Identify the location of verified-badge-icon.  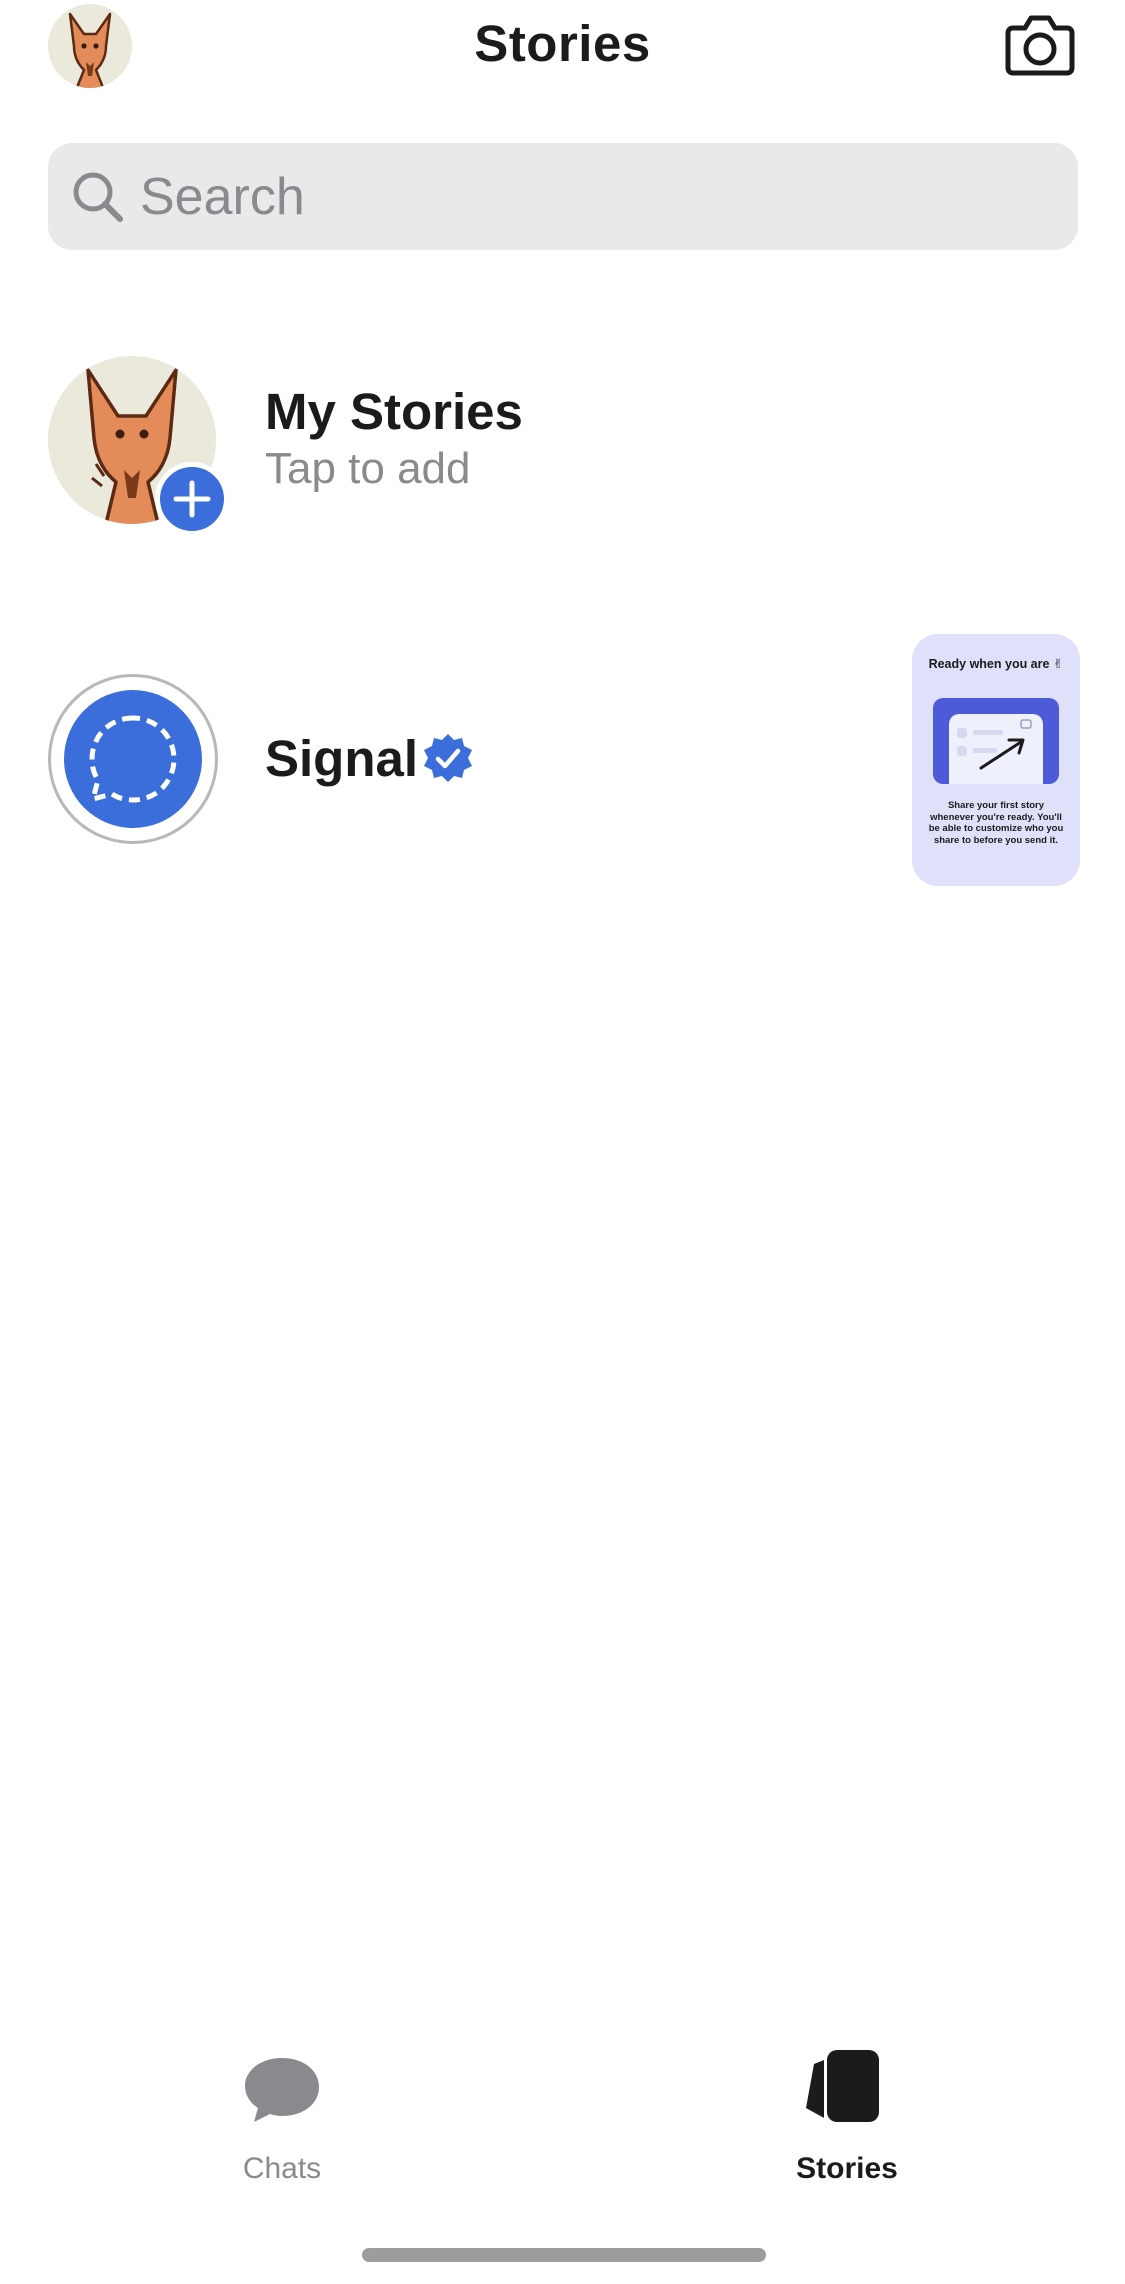
(448, 758).